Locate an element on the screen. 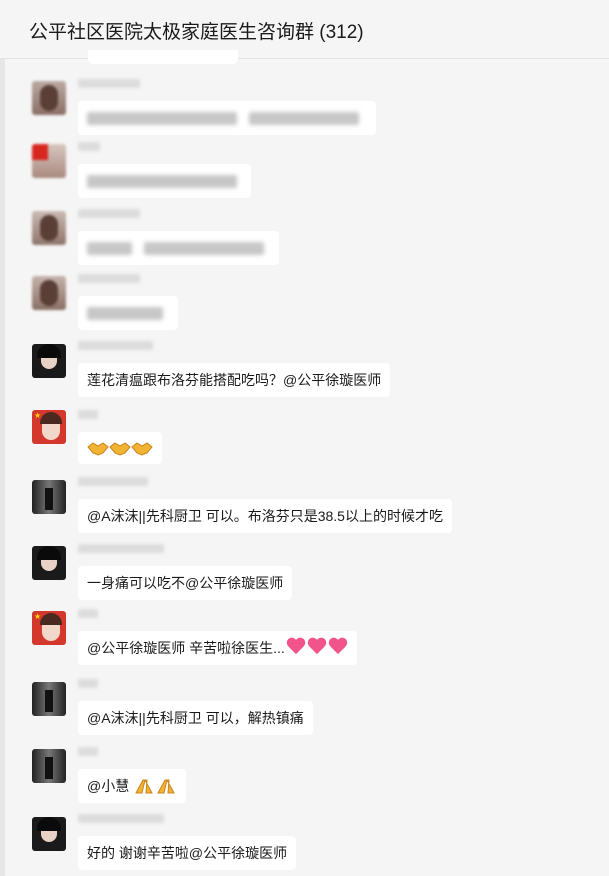  message-bubble: @A沫沫||先科厨卫 可以，解热镇痛 is located at coordinates (195, 718).